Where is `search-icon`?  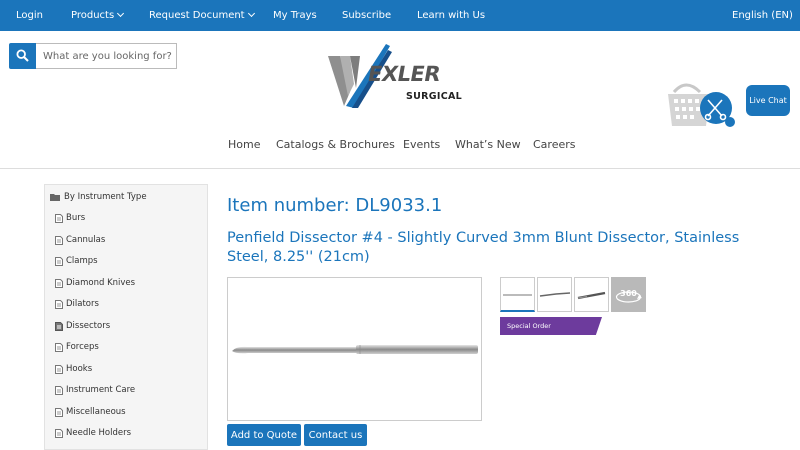 search-icon is located at coordinates (22, 55).